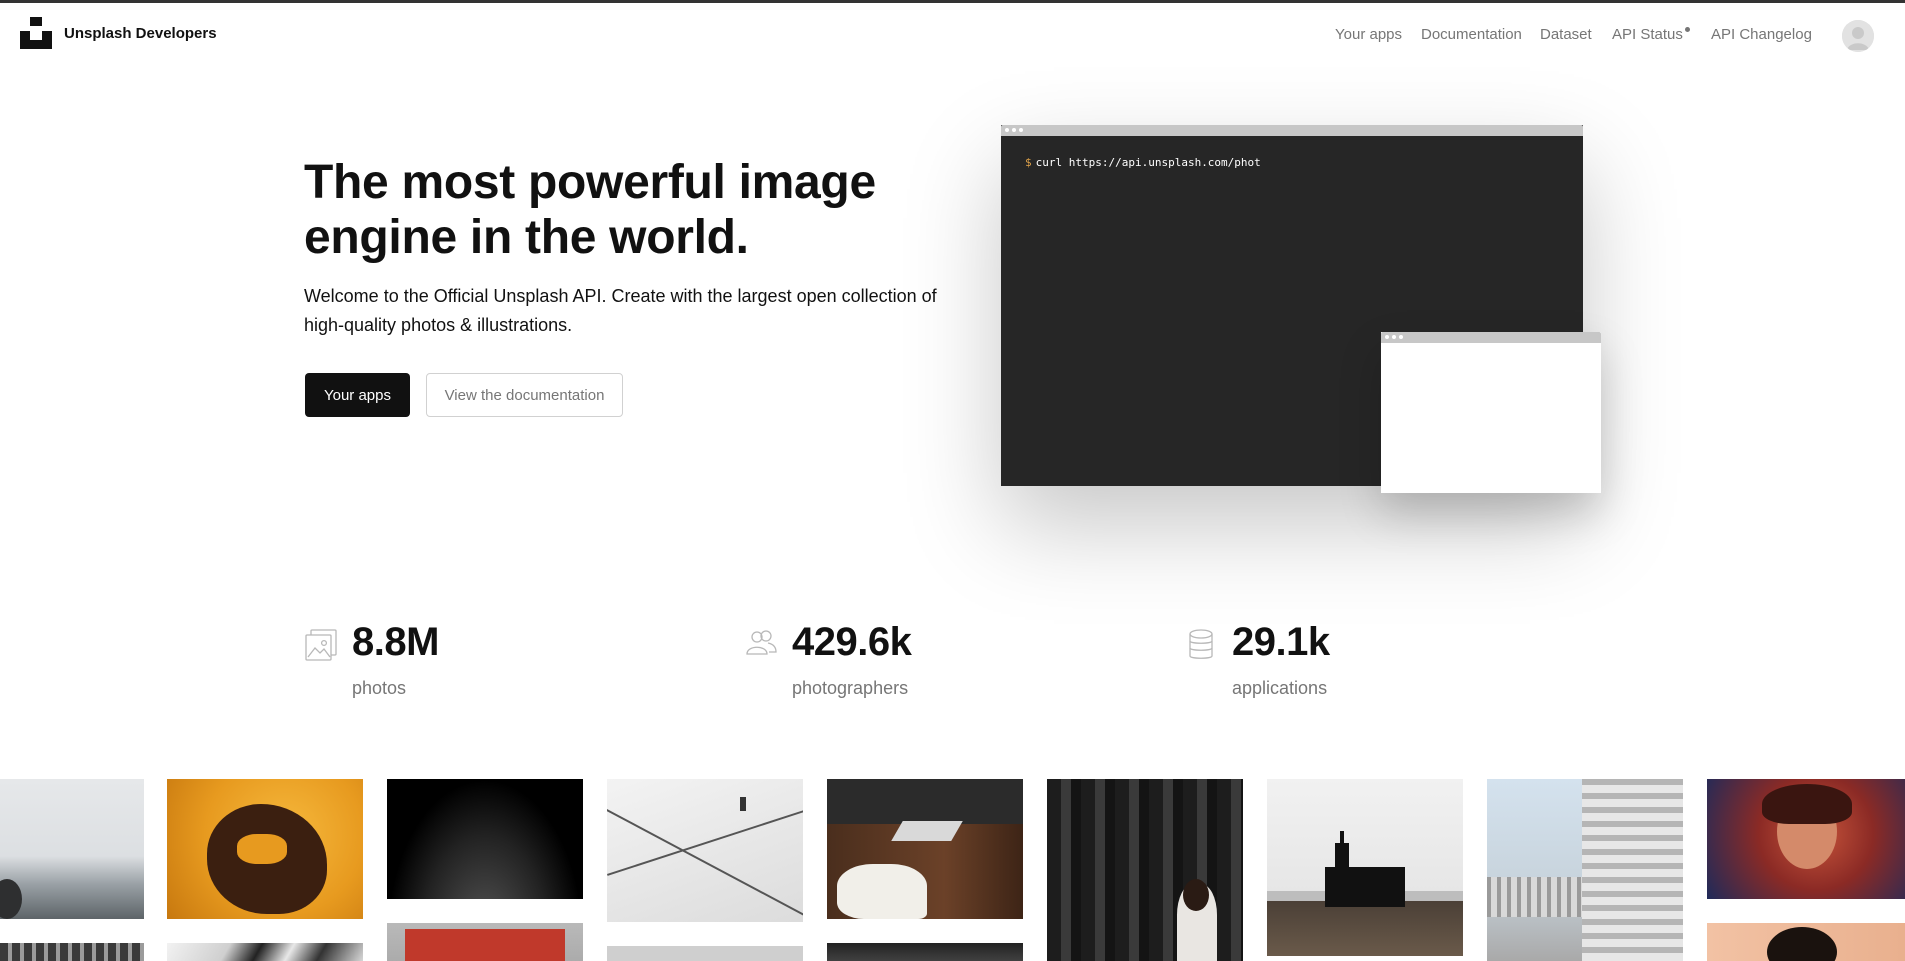  What do you see at coordinates (850, 688) in the screenshot?
I see `stat-photographers-label: photographers` at bounding box center [850, 688].